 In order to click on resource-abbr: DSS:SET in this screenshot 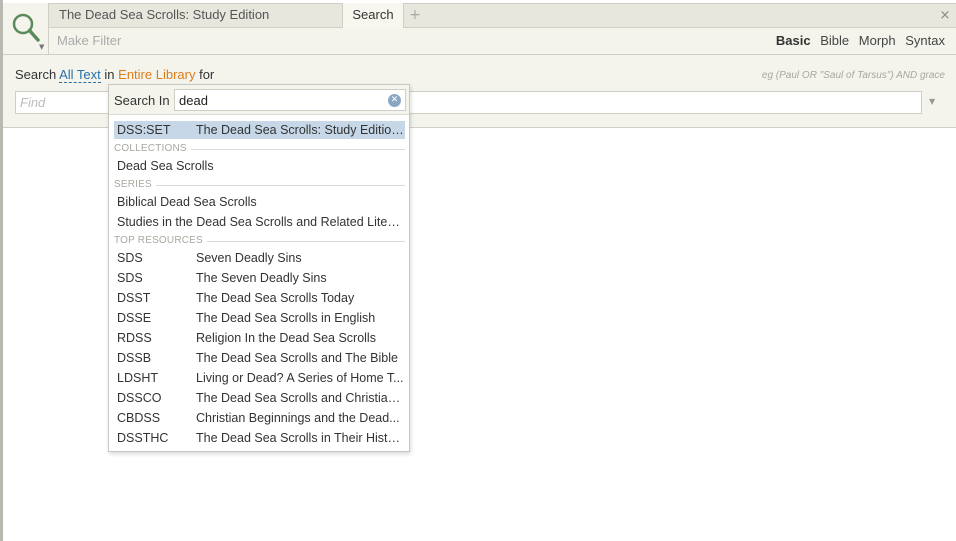, I will do `click(144, 130)`.